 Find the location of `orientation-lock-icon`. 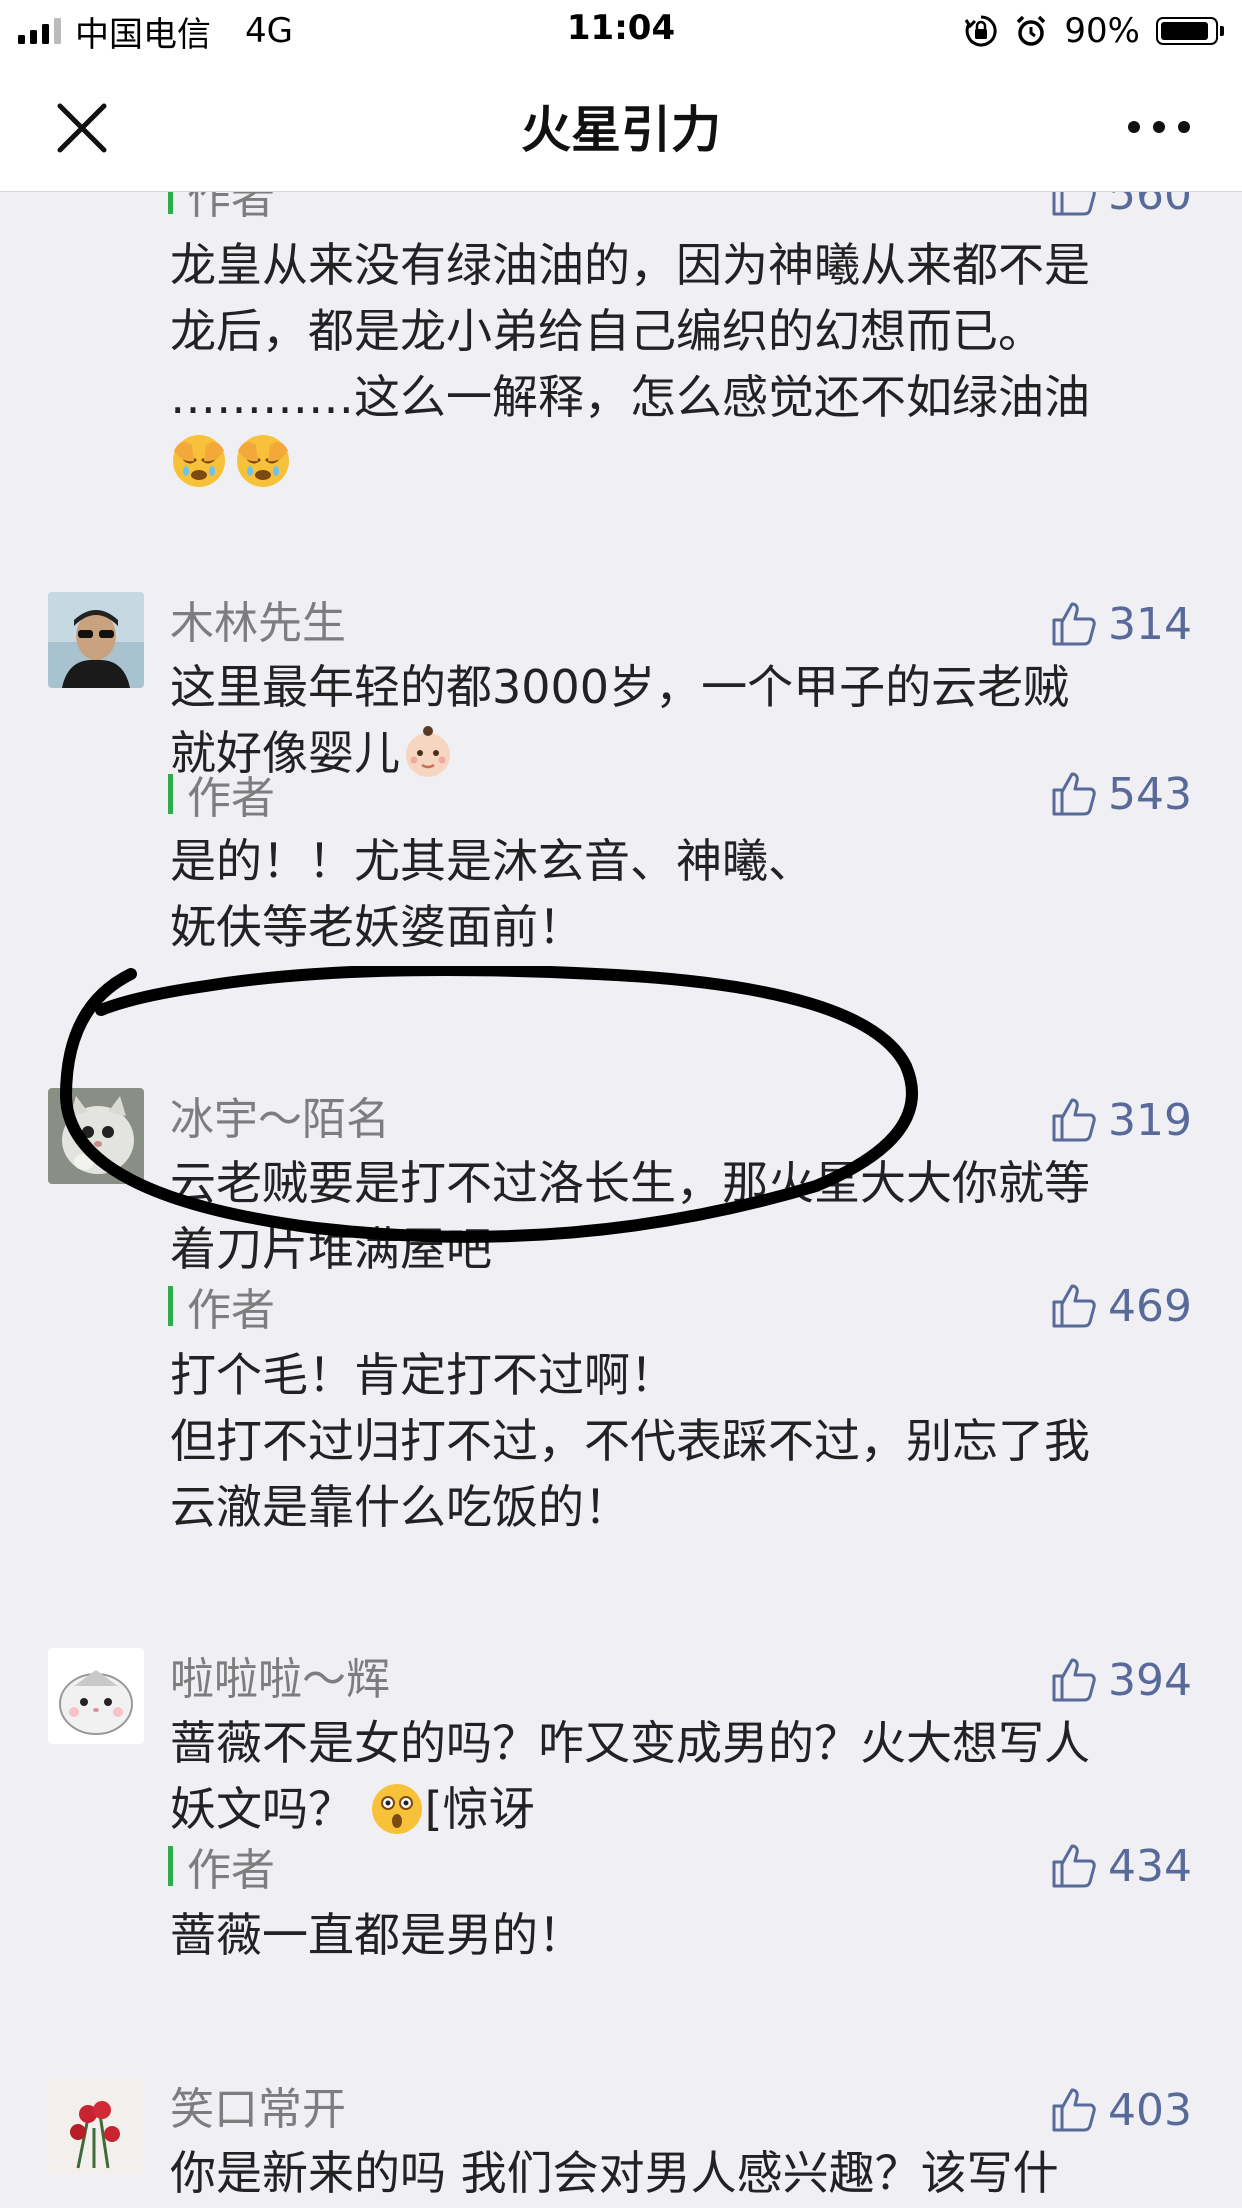

orientation-lock-icon is located at coordinates (981, 31).